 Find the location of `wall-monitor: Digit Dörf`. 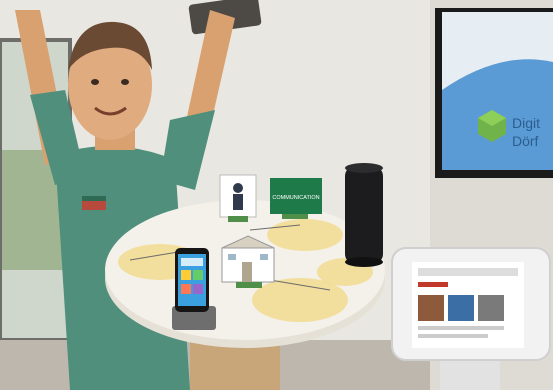

wall-monitor: Digit Dörf is located at coordinates (494, 93).